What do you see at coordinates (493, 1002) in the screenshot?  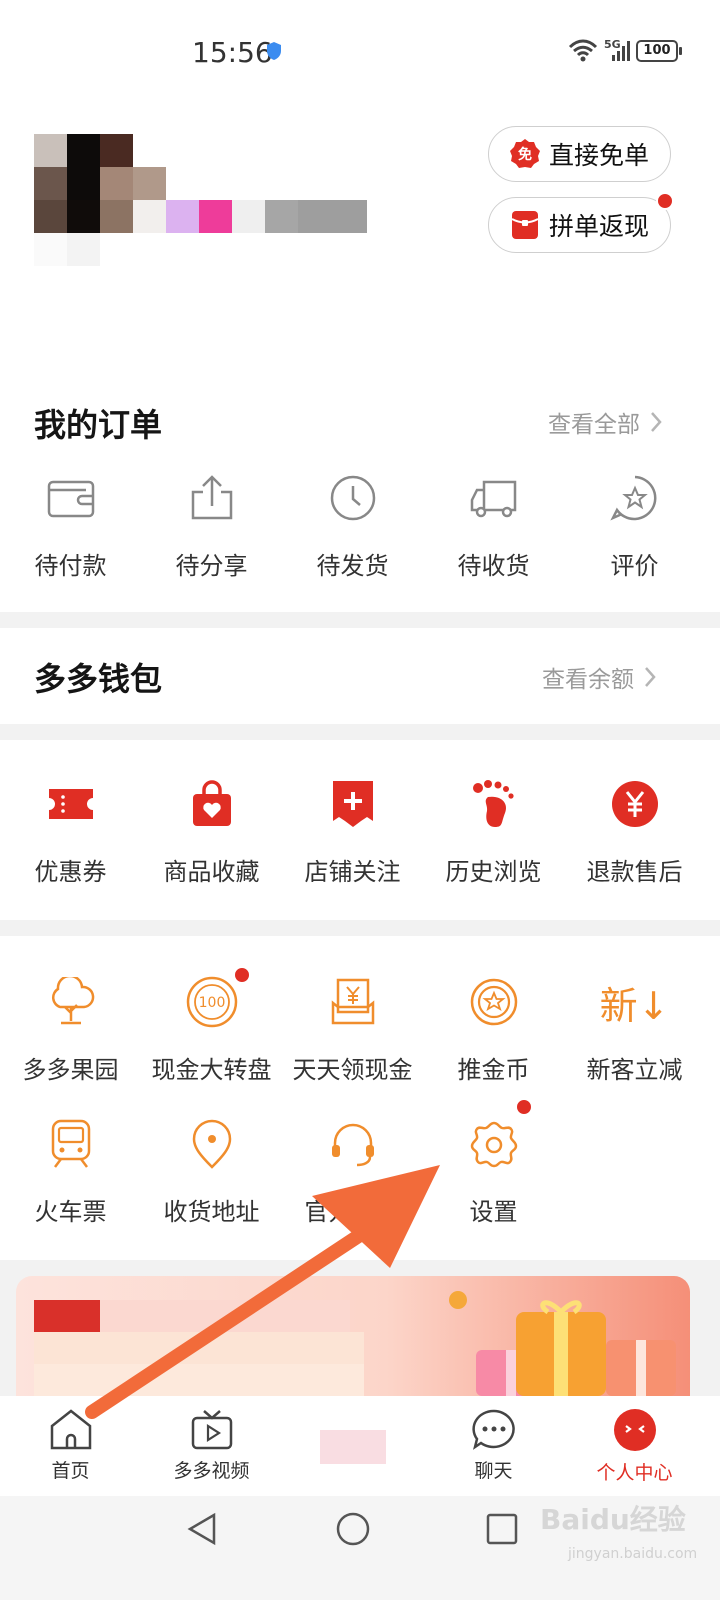 I see `coin-icon` at bounding box center [493, 1002].